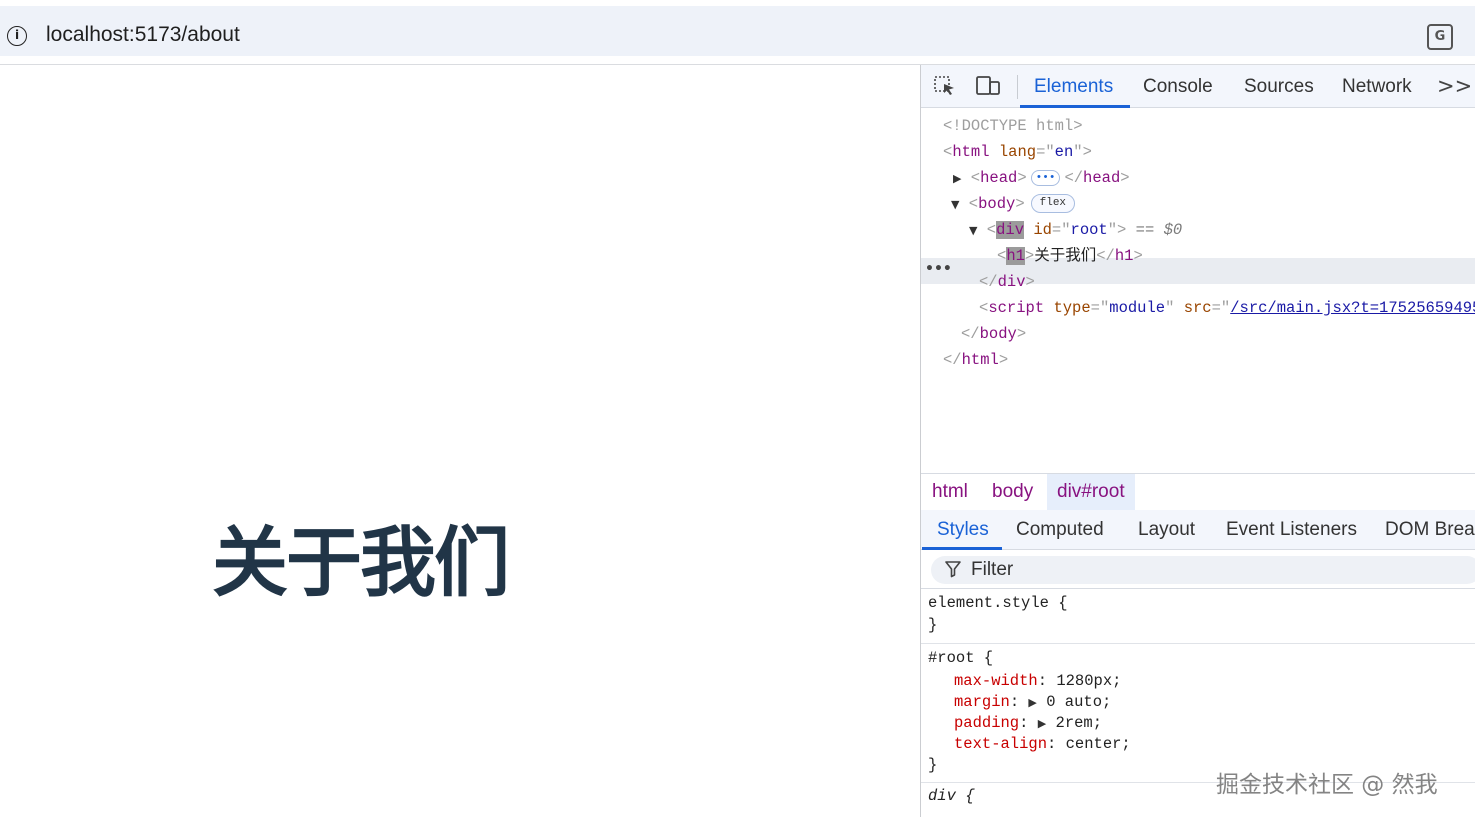 The image size is (1475, 817). Describe the element at coordinates (1159, 230) in the screenshot. I see `selected-marker: == $0` at that location.